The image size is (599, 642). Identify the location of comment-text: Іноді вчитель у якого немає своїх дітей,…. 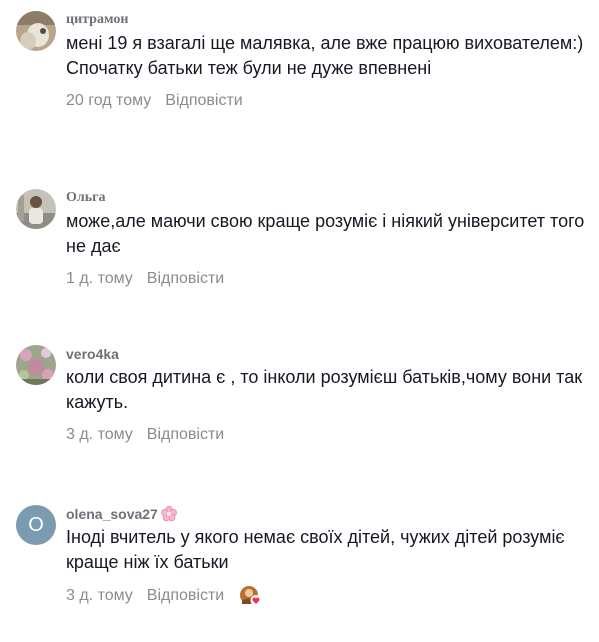
(318, 549).